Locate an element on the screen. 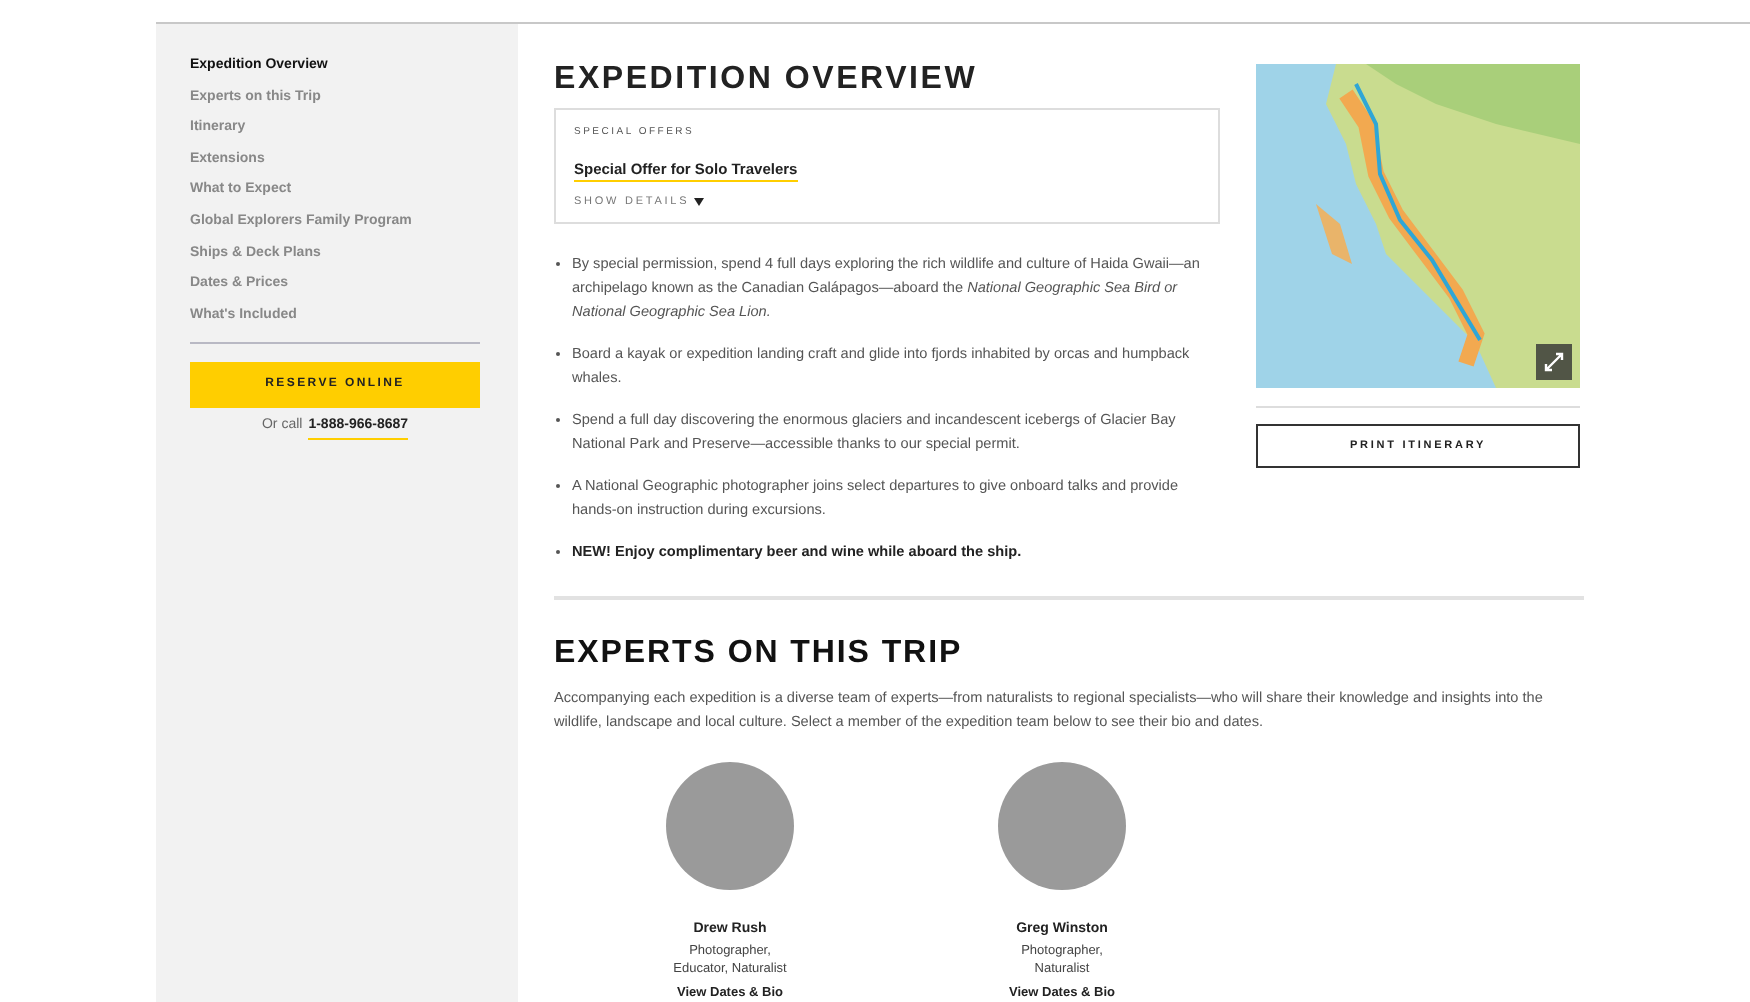  expand-icon is located at coordinates (1554, 362).